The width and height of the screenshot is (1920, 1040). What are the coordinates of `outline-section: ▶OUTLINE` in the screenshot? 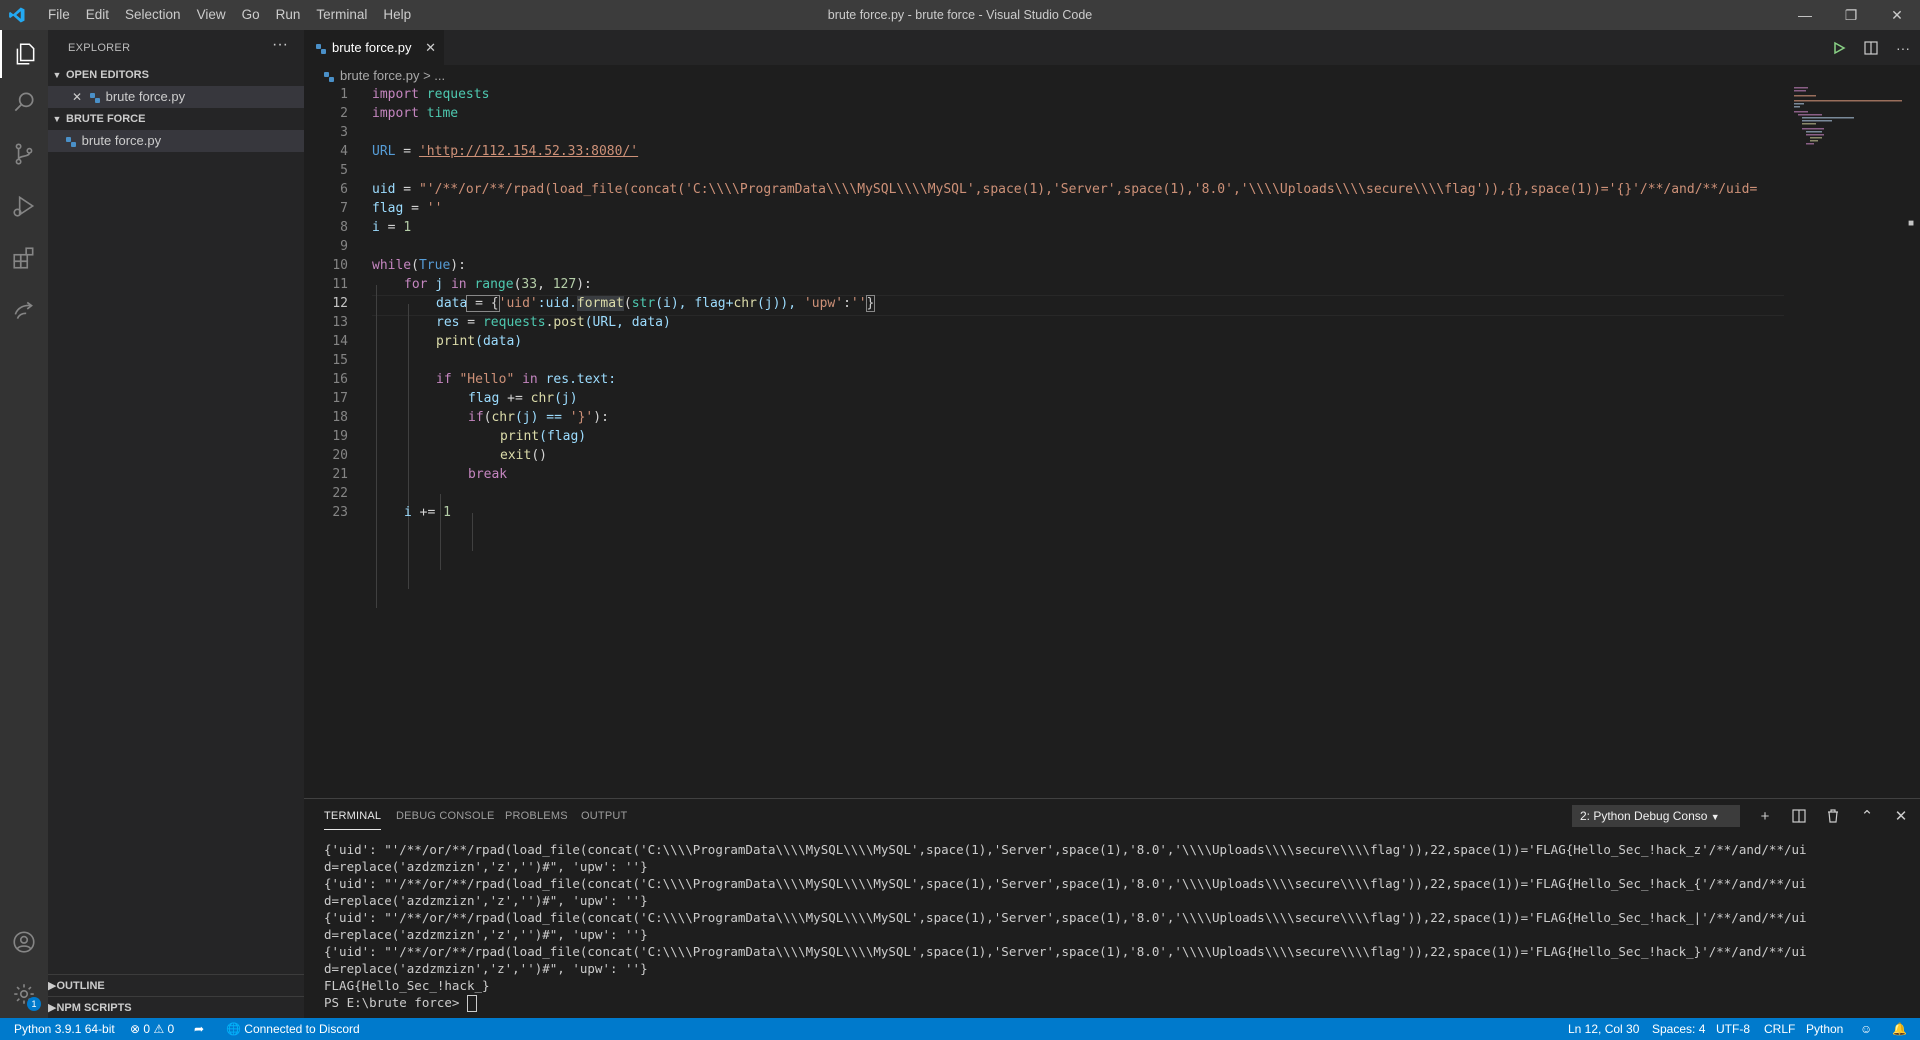 It's located at (176, 985).